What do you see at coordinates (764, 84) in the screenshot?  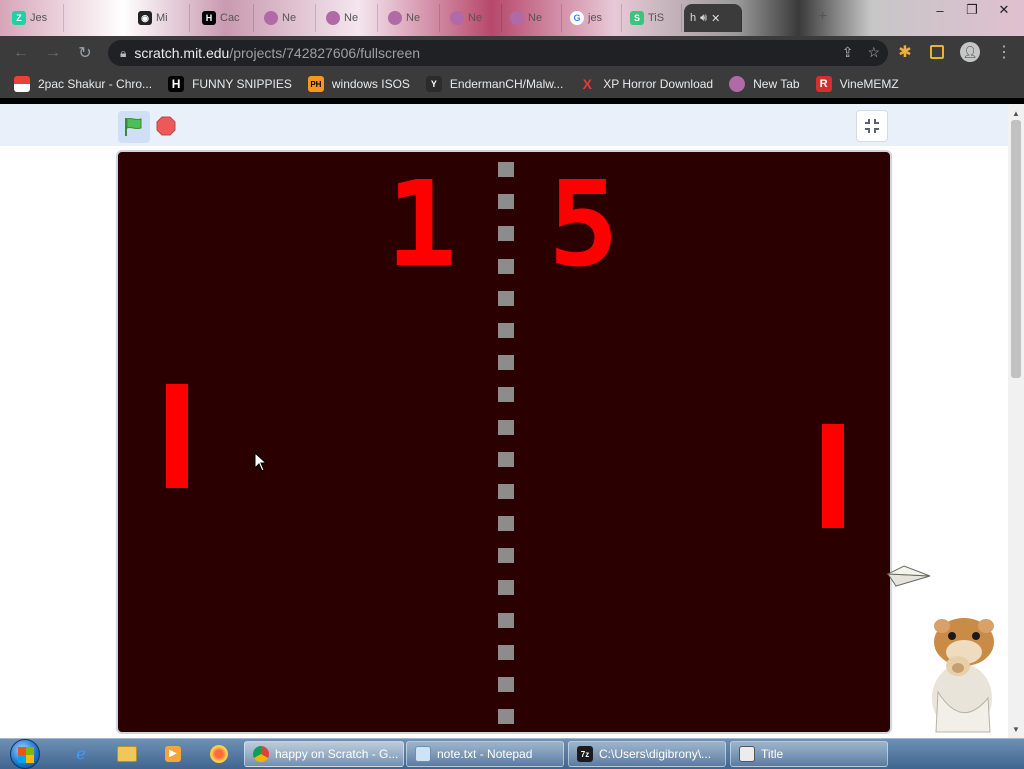 I see `bookmark-new-tab: New Tab` at bounding box center [764, 84].